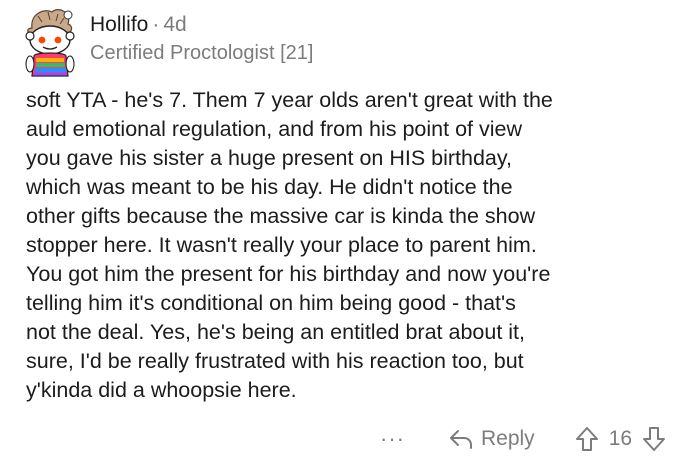 The width and height of the screenshot is (700, 467). Describe the element at coordinates (507, 438) in the screenshot. I see `reply-label: Reply` at that location.